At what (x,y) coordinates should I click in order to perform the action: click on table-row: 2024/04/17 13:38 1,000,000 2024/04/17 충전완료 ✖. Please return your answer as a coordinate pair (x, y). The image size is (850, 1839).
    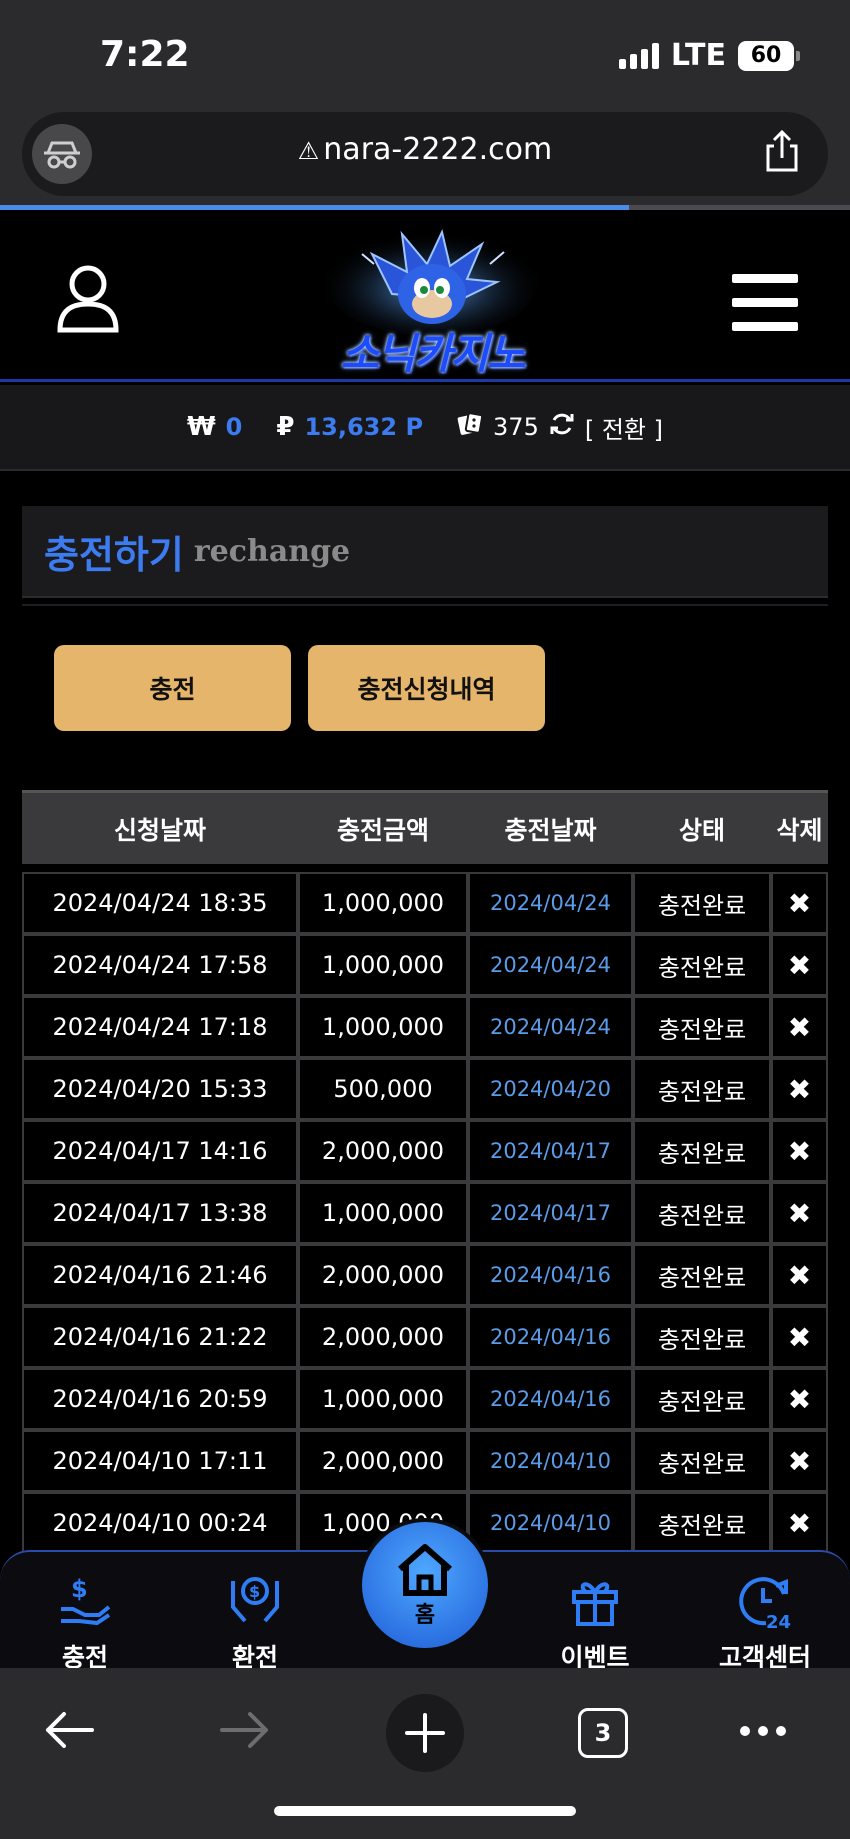
    Looking at the image, I should click on (425, 1213).